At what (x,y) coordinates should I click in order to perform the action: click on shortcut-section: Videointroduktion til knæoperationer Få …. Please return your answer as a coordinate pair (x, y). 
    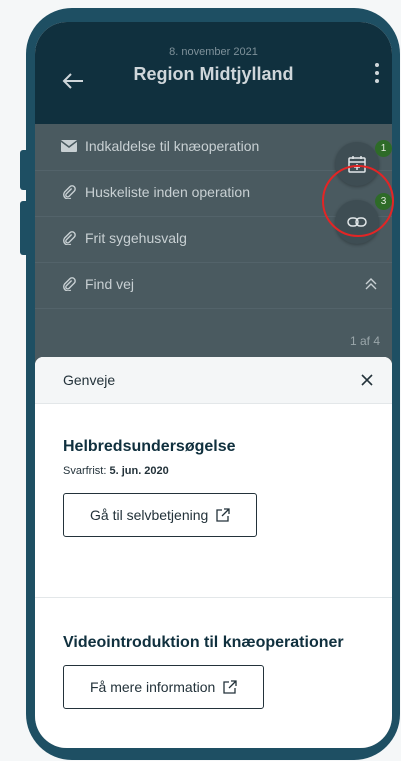
    Looking at the image, I should click on (218, 671).